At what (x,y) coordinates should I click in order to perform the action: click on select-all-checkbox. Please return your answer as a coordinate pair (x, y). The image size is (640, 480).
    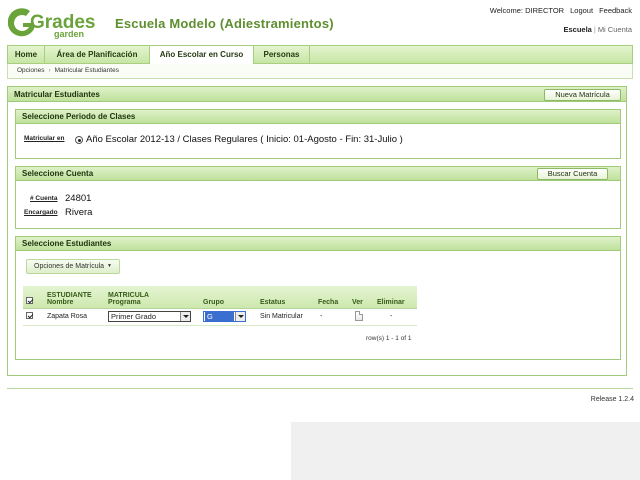
    Looking at the image, I should click on (29, 300).